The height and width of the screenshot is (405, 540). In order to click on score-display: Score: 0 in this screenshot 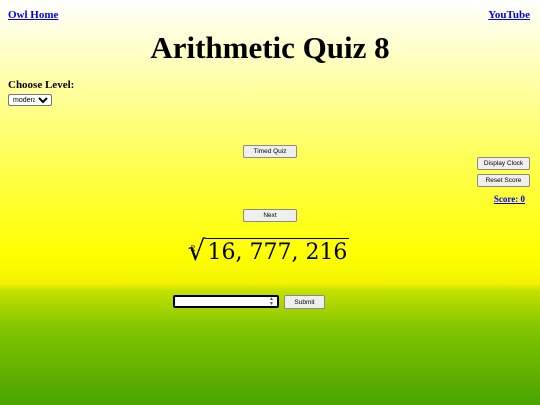, I will do `click(509, 199)`.